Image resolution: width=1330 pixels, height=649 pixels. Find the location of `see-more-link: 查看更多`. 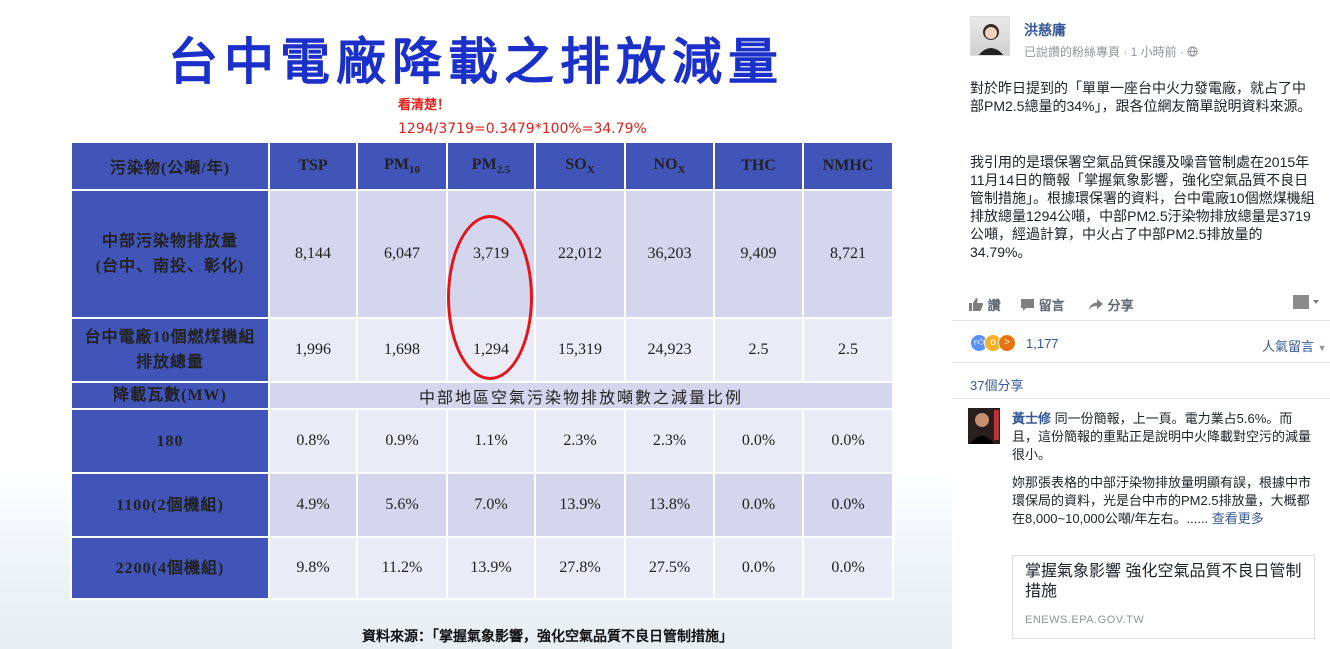

see-more-link: 查看更多 is located at coordinates (1238, 518).